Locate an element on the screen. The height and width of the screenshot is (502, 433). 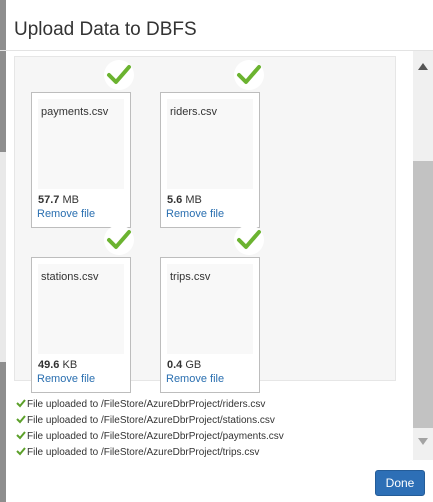
scrollbar-thumb is located at coordinates (423, 294).